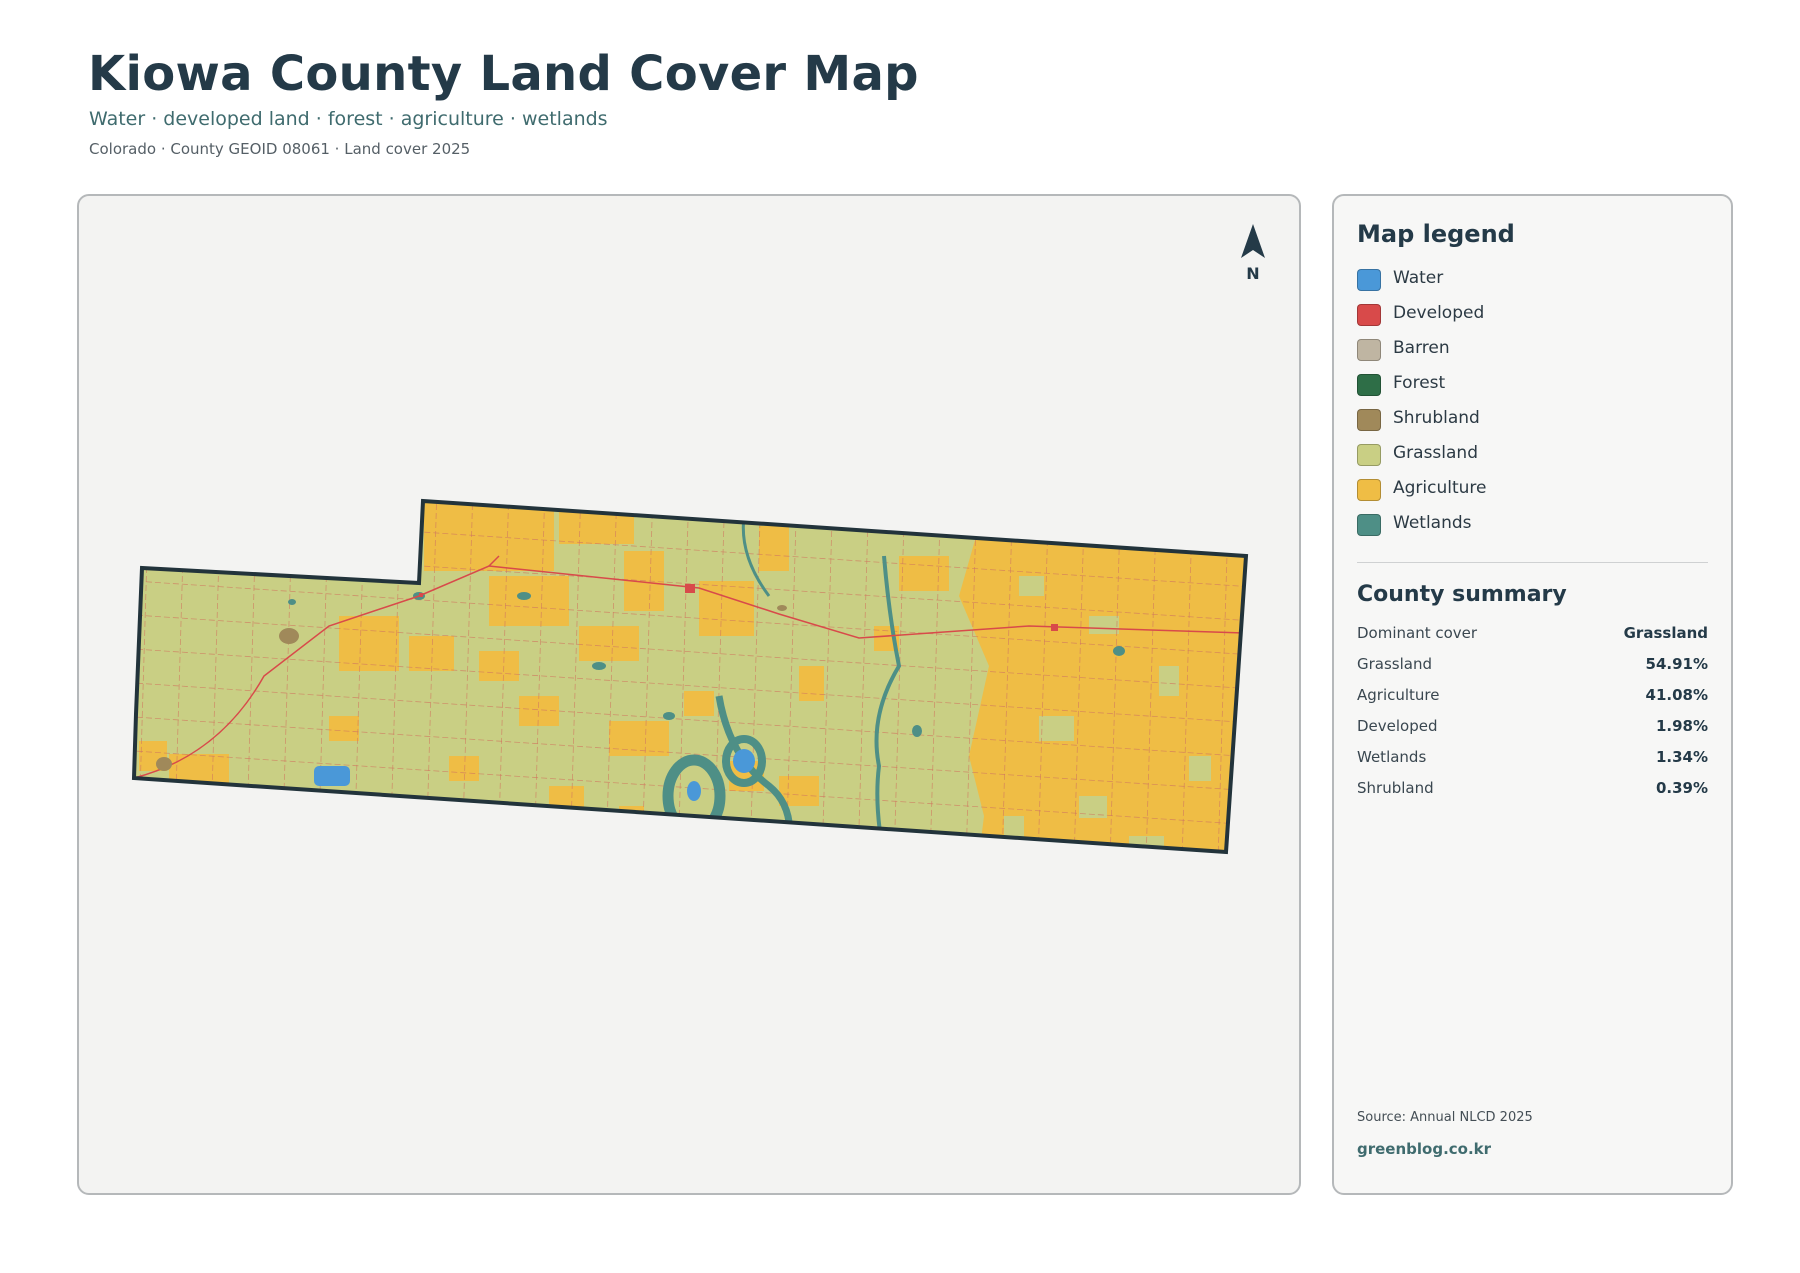 Image resolution: width=1800 pixels, height=1273 pixels. What do you see at coordinates (1532, 701) in the screenshot?
I see `summary-row: Agriculture 41.08%` at bounding box center [1532, 701].